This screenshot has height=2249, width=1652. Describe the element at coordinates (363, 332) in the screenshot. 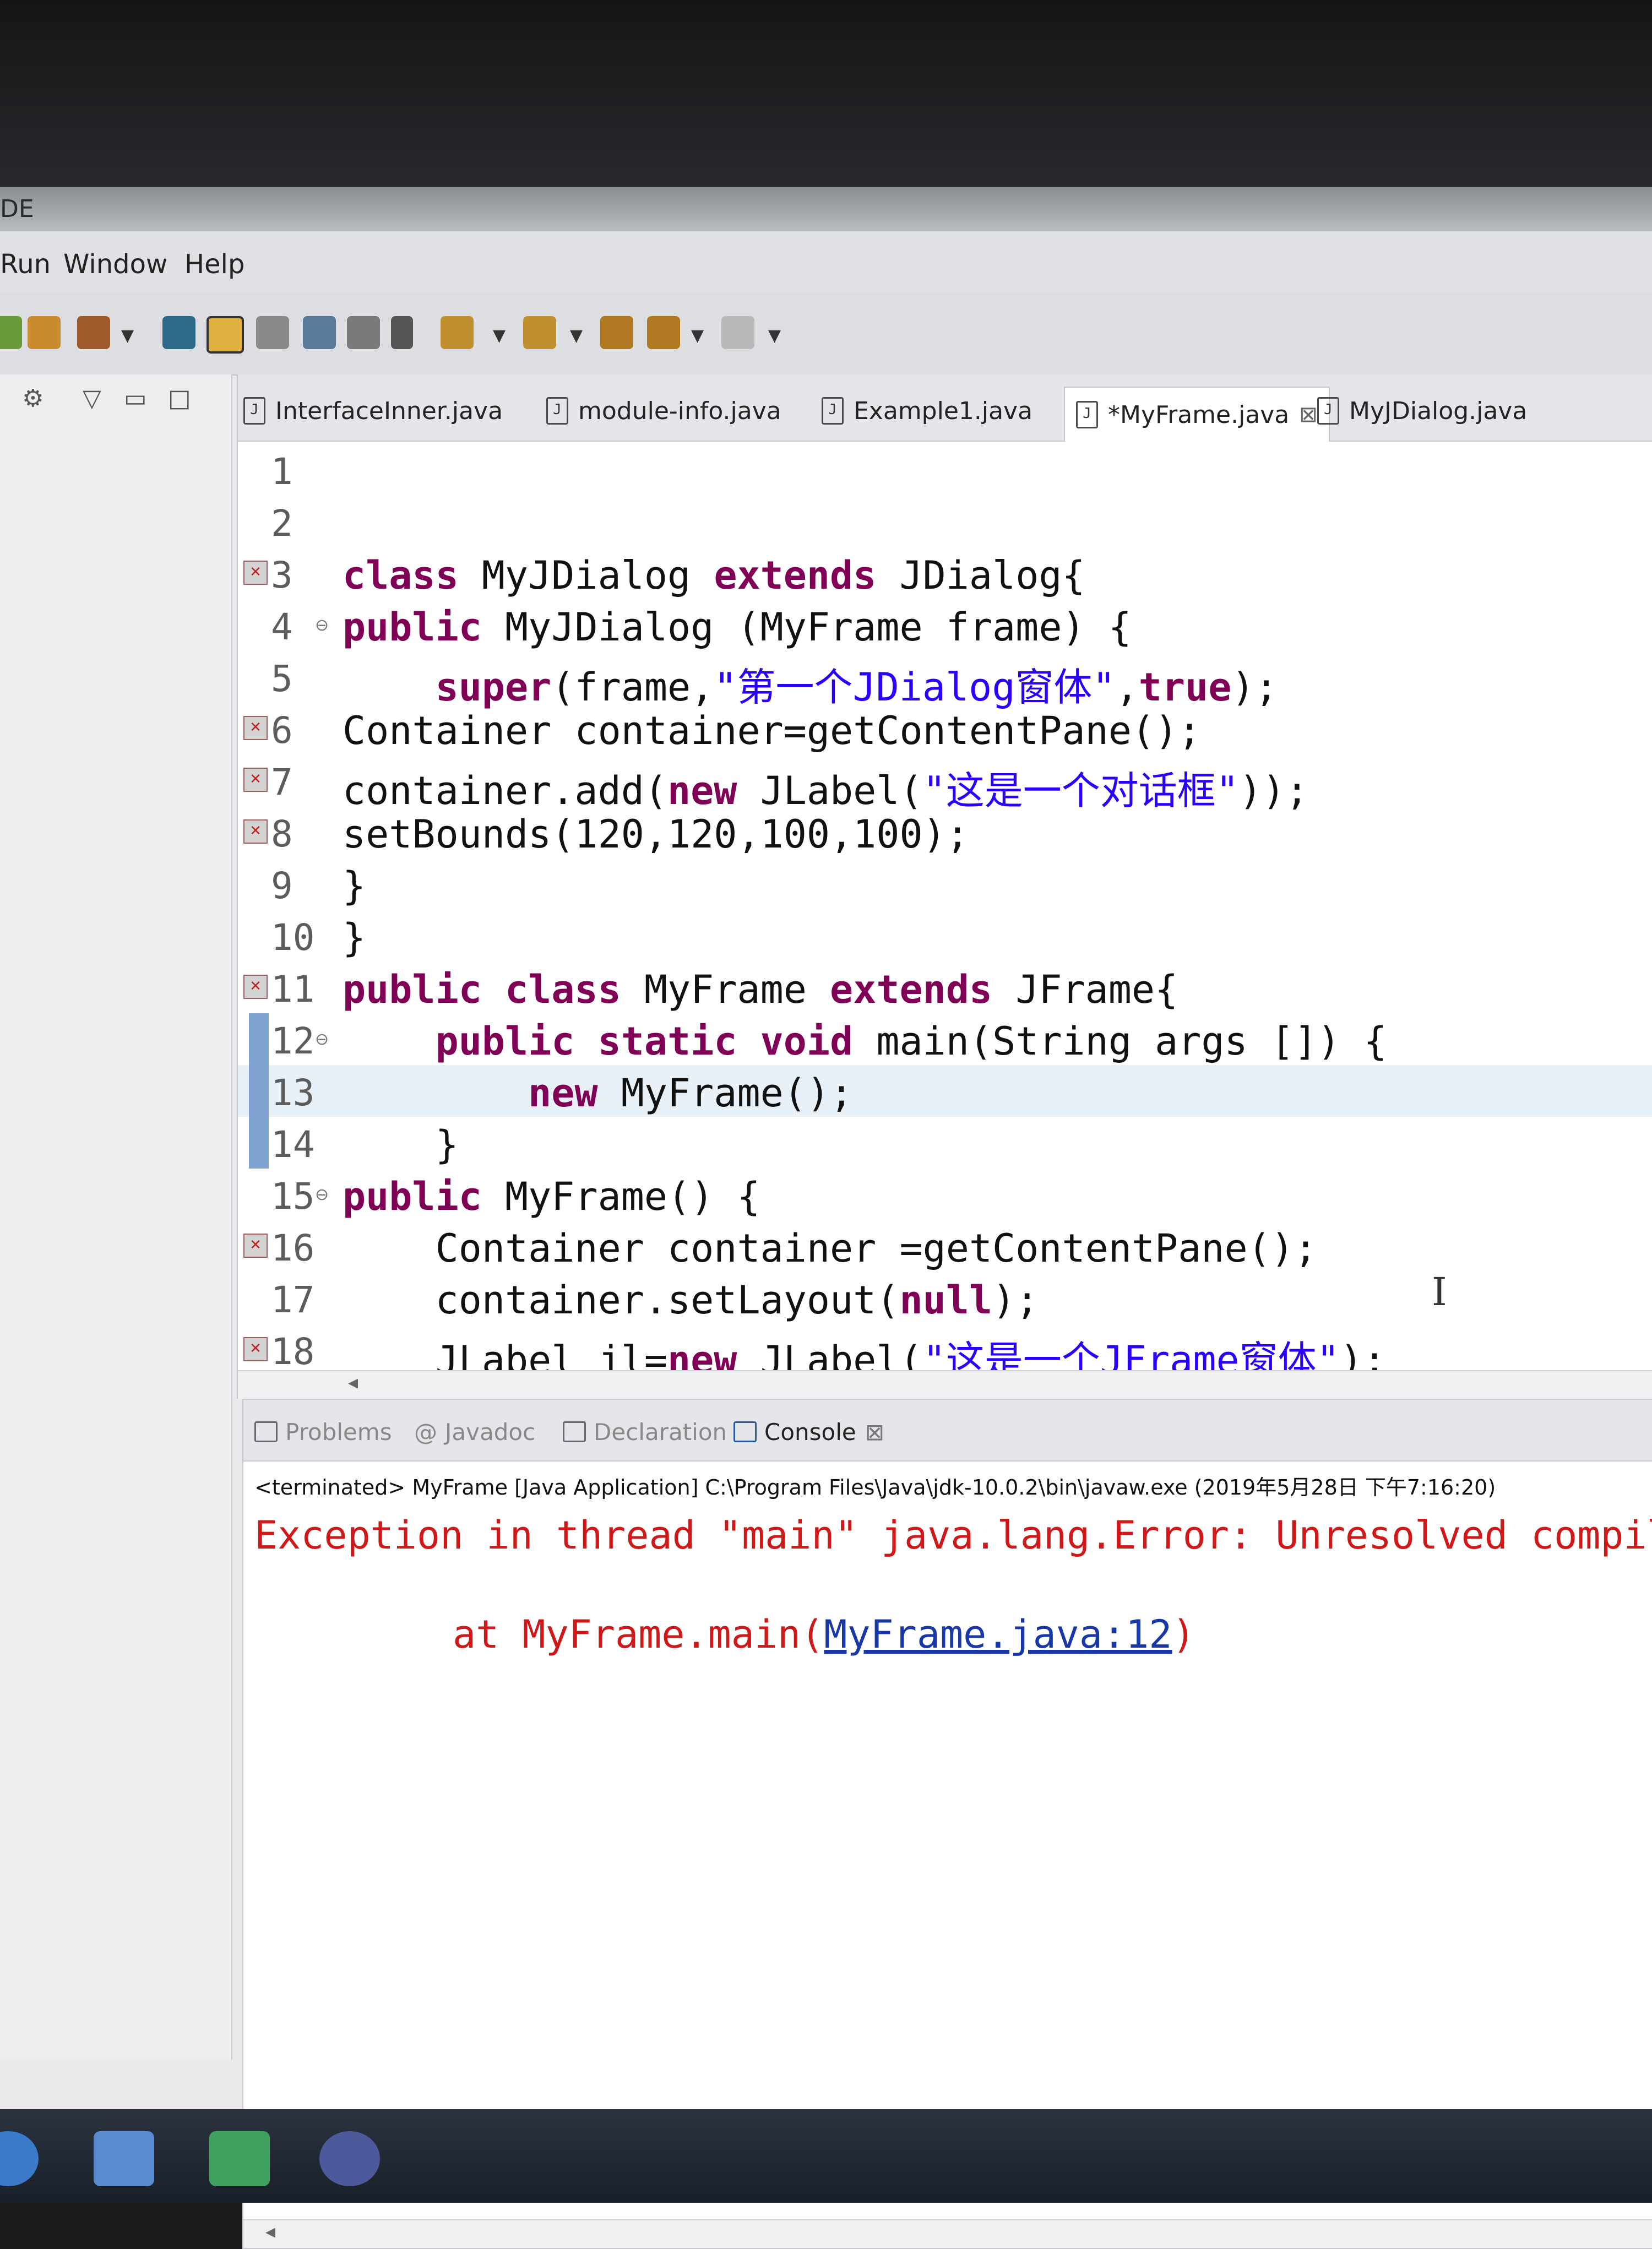

I see `block-icon` at that location.